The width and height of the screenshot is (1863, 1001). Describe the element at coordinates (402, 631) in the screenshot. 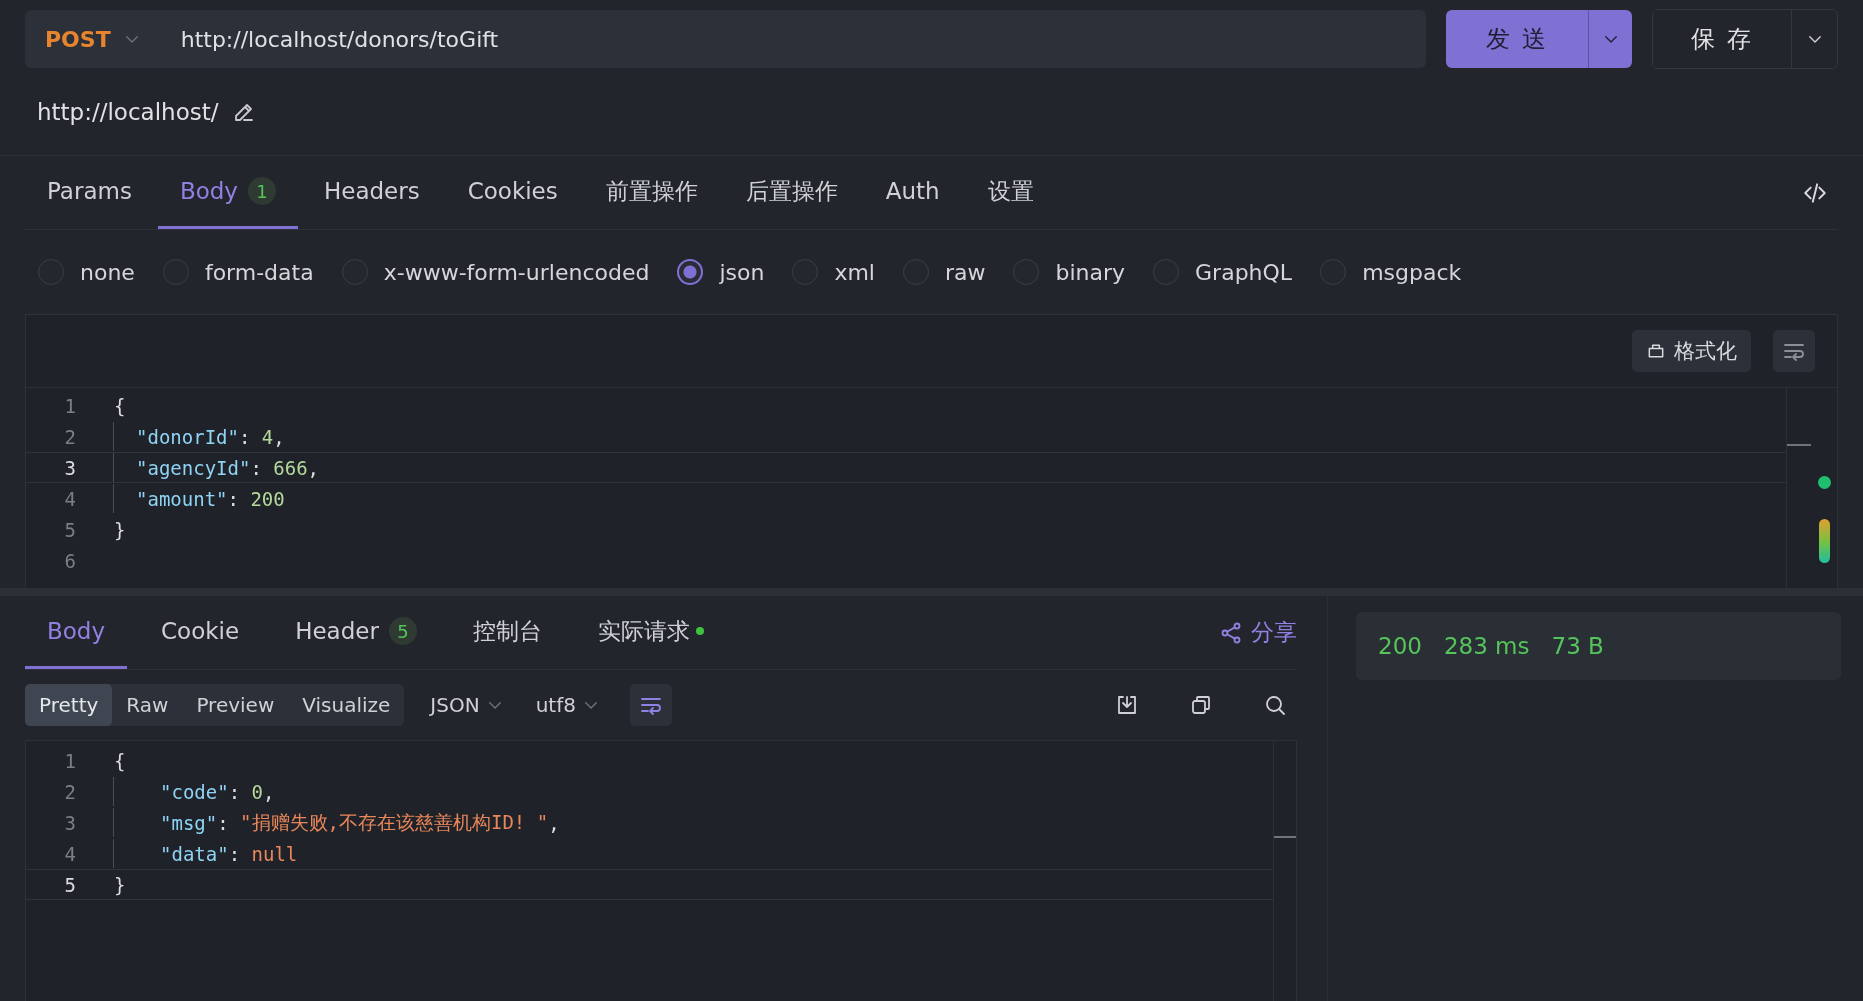

I see `count-badge: 5` at that location.